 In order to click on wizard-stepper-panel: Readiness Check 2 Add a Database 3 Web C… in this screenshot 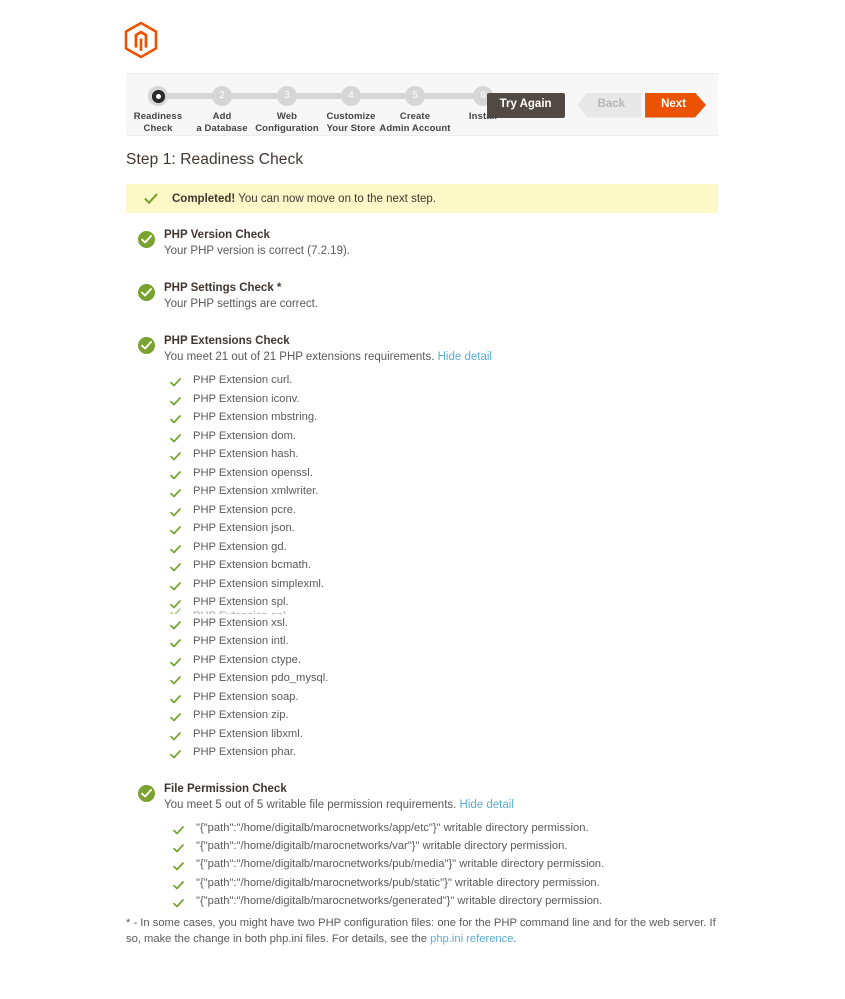, I will do `click(422, 104)`.